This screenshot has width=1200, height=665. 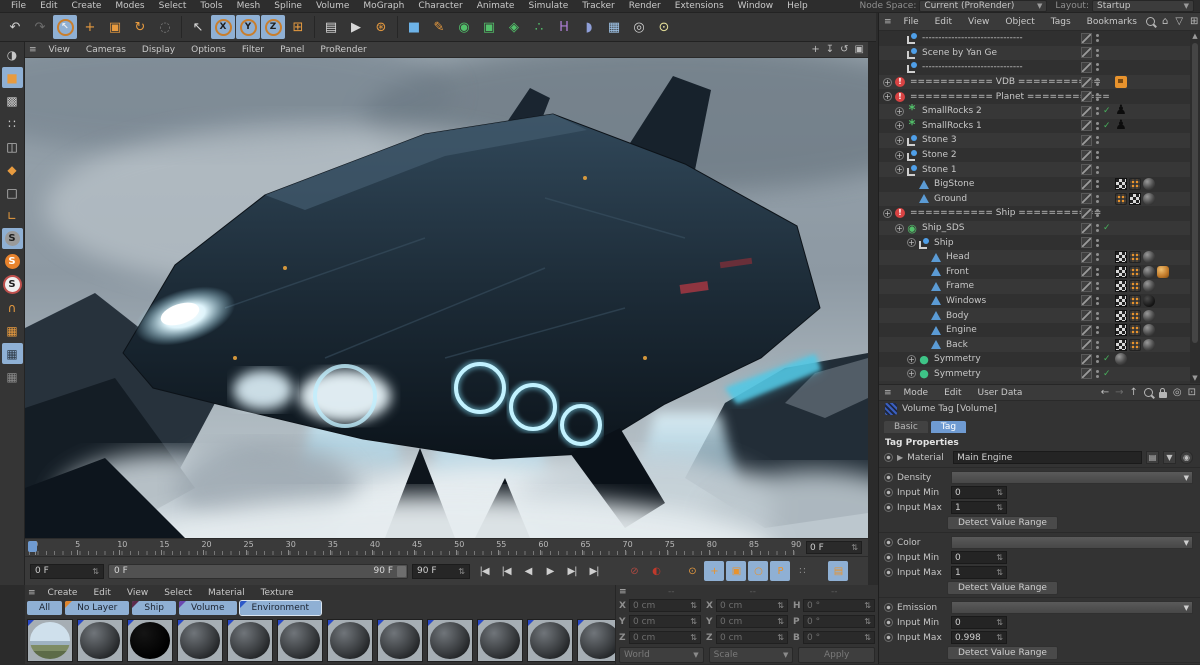 What do you see at coordinates (253, 50) in the screenshot?
I see `viewport-menu-filter: Filter` at bounding box center [253, 50].